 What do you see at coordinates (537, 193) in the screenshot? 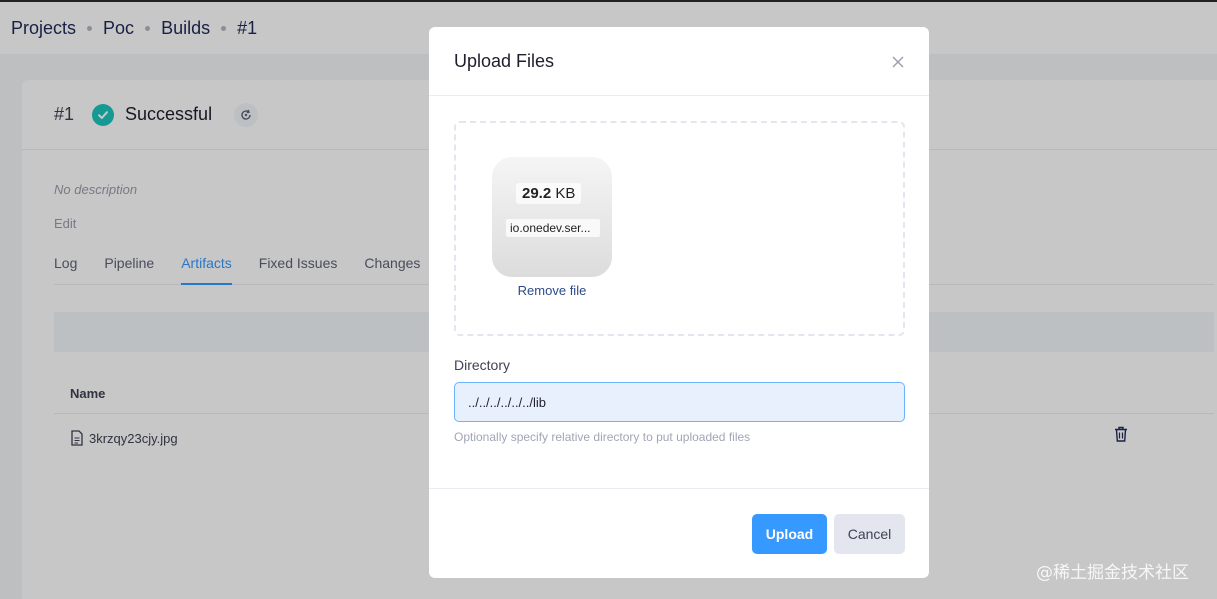
I see `file-size-value: 29.2` at bounding box center [537, 193].